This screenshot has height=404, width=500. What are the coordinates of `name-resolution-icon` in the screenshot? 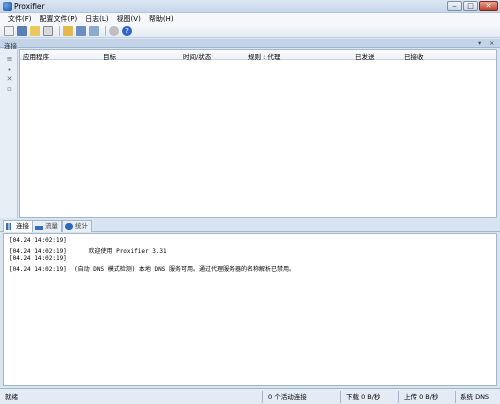 It's located at (94, 30).